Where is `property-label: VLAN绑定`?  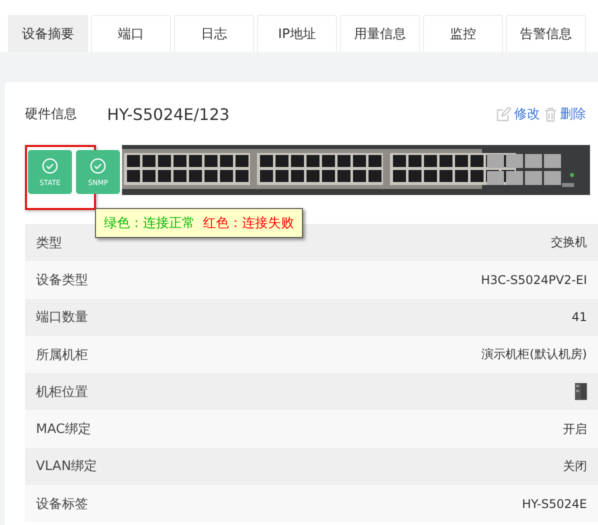 property-label: VLAN绑定 is located at coordinates (137, 467).